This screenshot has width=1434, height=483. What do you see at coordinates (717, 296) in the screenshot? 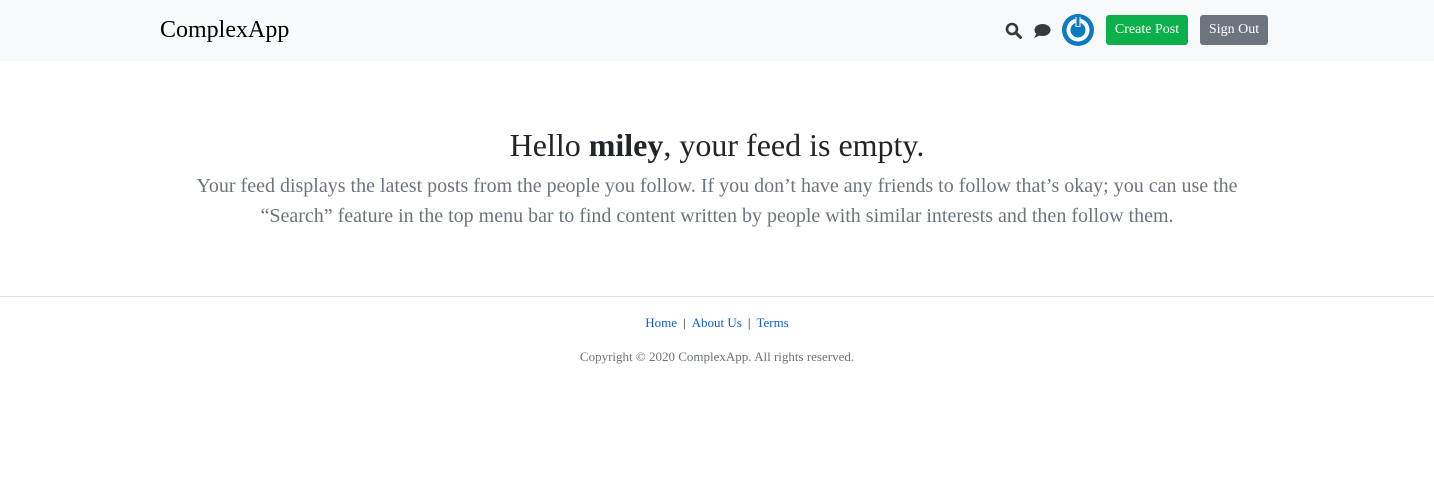
I see `footer-divider` at bounding box center [717, 296].